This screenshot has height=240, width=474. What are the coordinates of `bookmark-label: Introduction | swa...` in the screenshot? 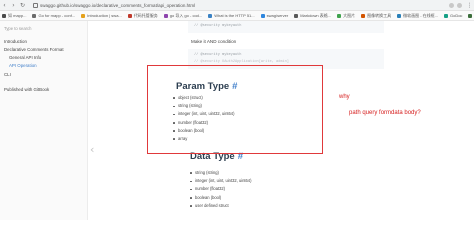 It's located at (104, 15).